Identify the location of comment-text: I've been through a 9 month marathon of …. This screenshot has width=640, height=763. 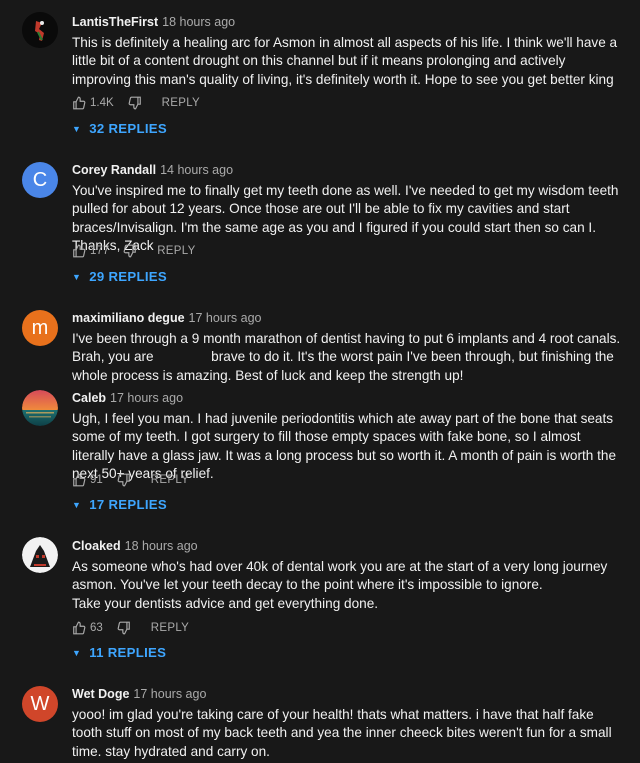
(347, 357).